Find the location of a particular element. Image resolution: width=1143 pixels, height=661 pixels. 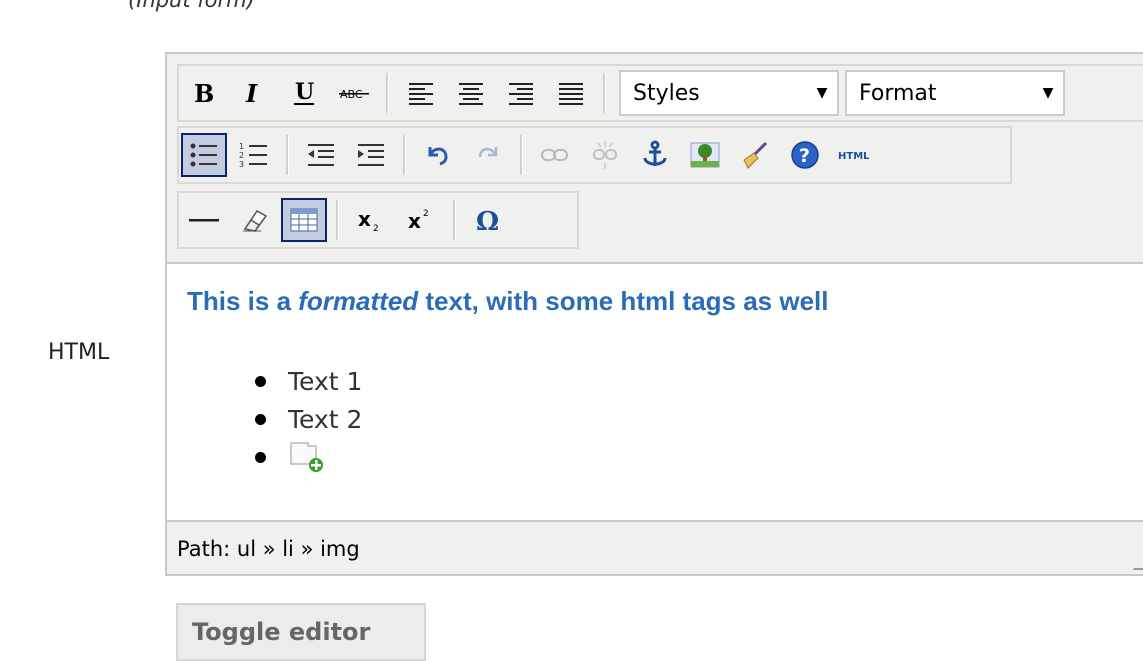

anchor-button is located at coordinates (655, 155).